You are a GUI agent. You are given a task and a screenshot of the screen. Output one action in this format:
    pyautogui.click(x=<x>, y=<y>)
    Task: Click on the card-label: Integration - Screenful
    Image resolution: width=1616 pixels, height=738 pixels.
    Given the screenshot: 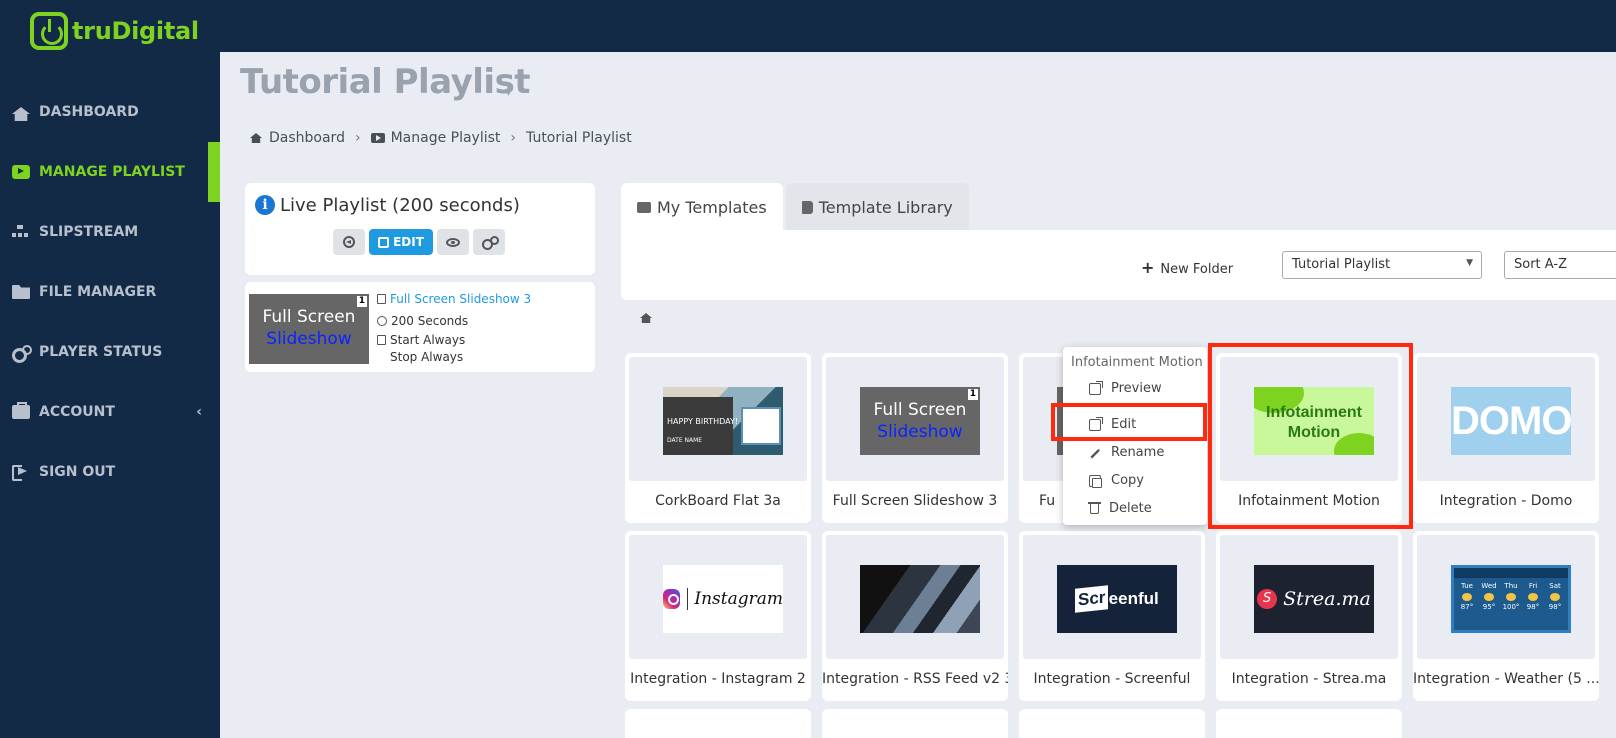 What is the action you would take?
    pyautogui.click(x=1112, y=679)
    